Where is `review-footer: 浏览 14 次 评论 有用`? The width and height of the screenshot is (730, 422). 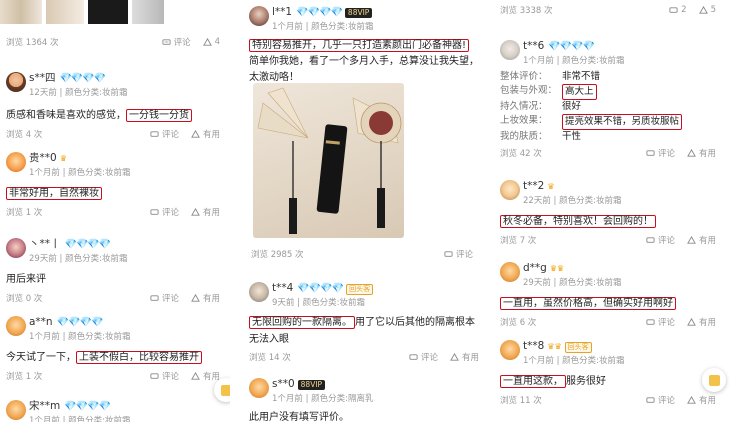 review-footer: 浏览 14 次 评论 有用 is located at coordinates (364, 357).